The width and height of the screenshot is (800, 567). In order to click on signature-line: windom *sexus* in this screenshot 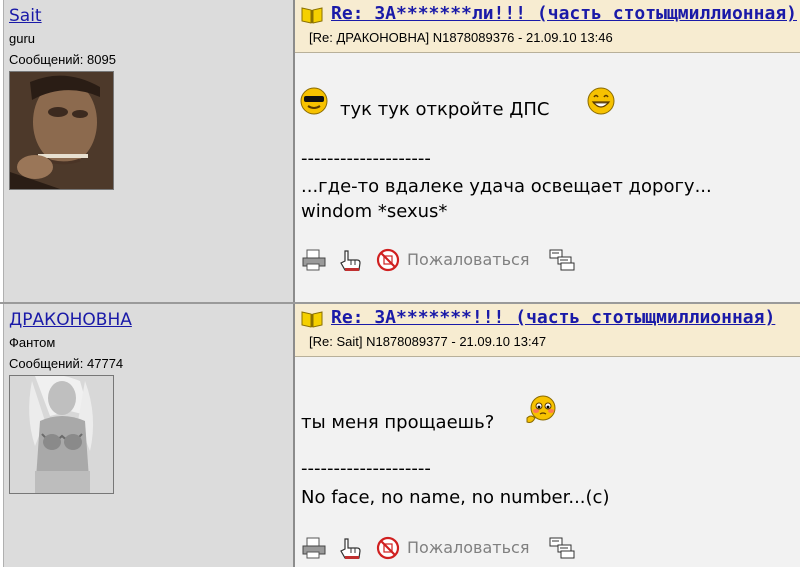, I will do `click(374, 211)`.